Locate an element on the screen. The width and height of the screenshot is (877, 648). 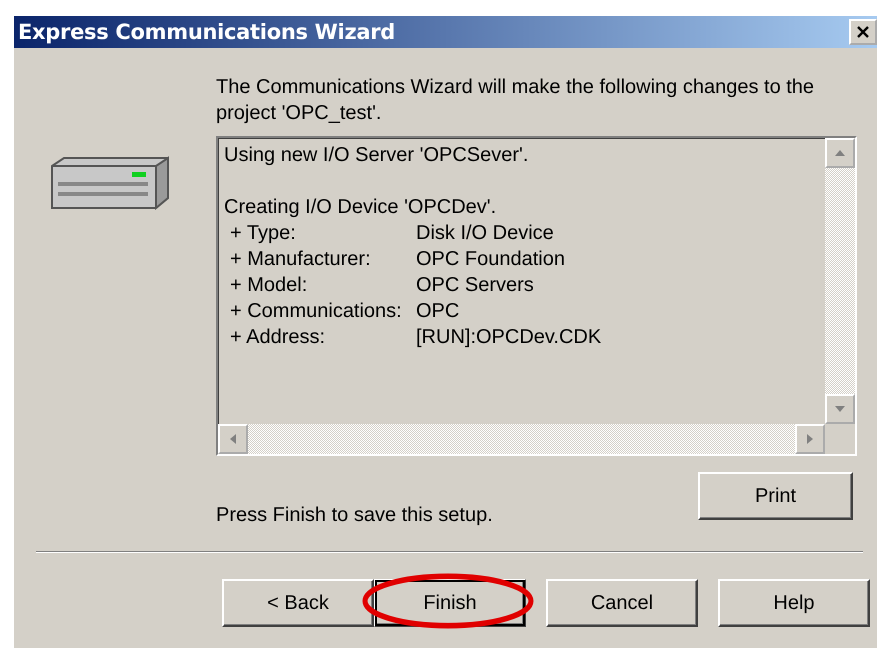
print-button: Print is located at coordinates (775, 496).